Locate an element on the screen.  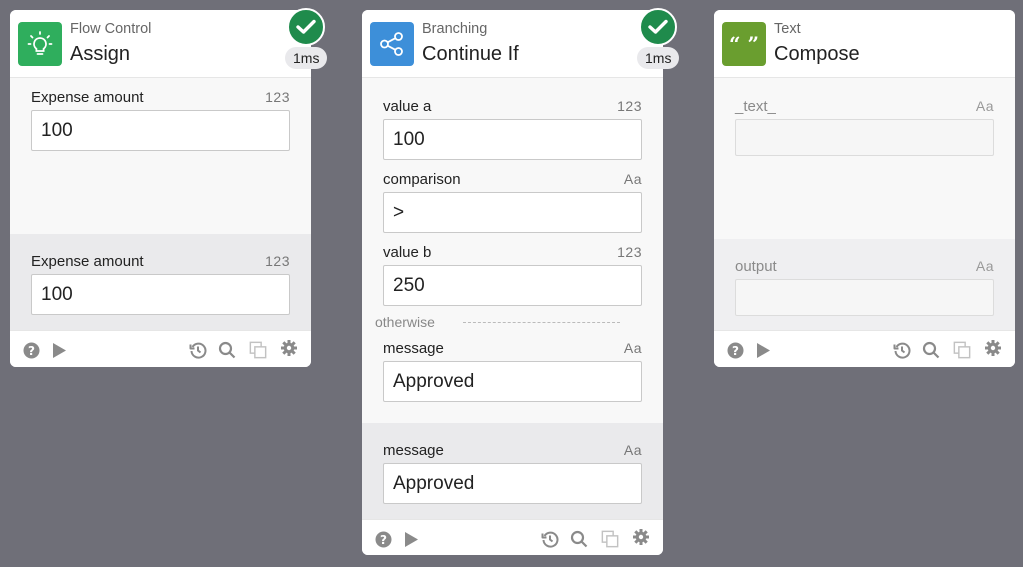
field-row: output Aa is located at coordinates (864, 266).